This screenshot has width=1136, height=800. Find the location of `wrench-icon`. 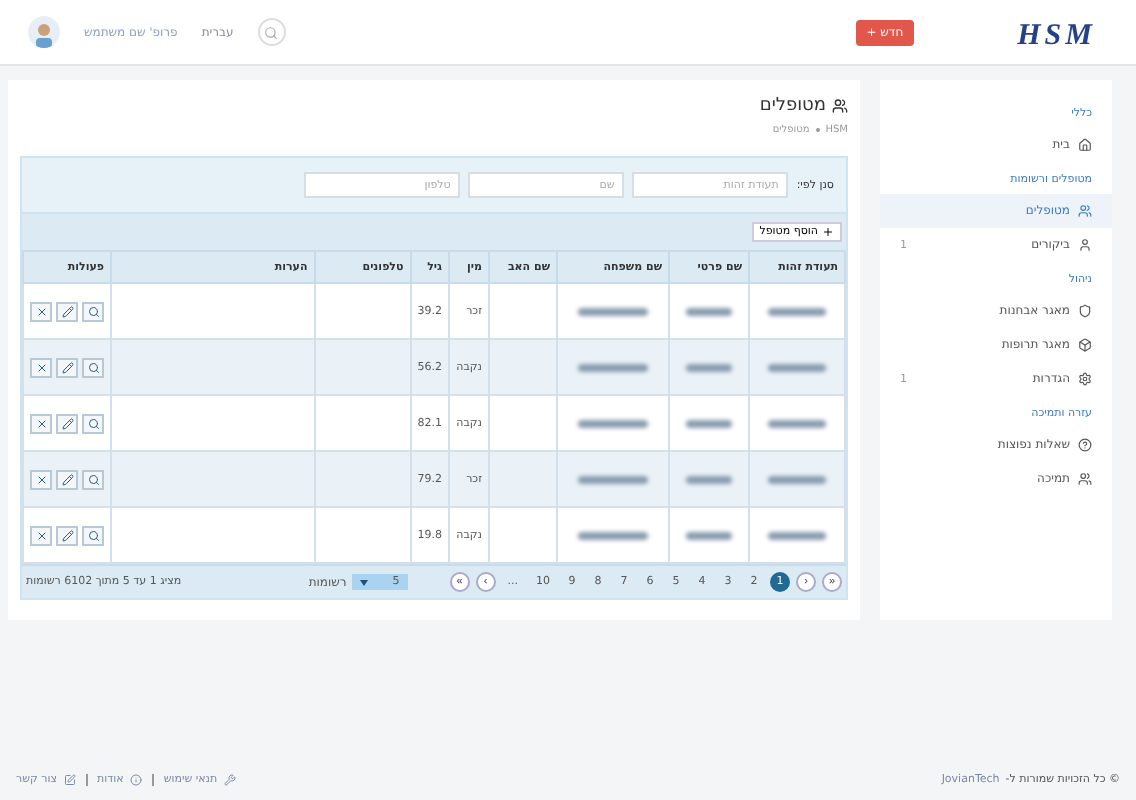

wrench-icon is located at coordinates (229, 780).